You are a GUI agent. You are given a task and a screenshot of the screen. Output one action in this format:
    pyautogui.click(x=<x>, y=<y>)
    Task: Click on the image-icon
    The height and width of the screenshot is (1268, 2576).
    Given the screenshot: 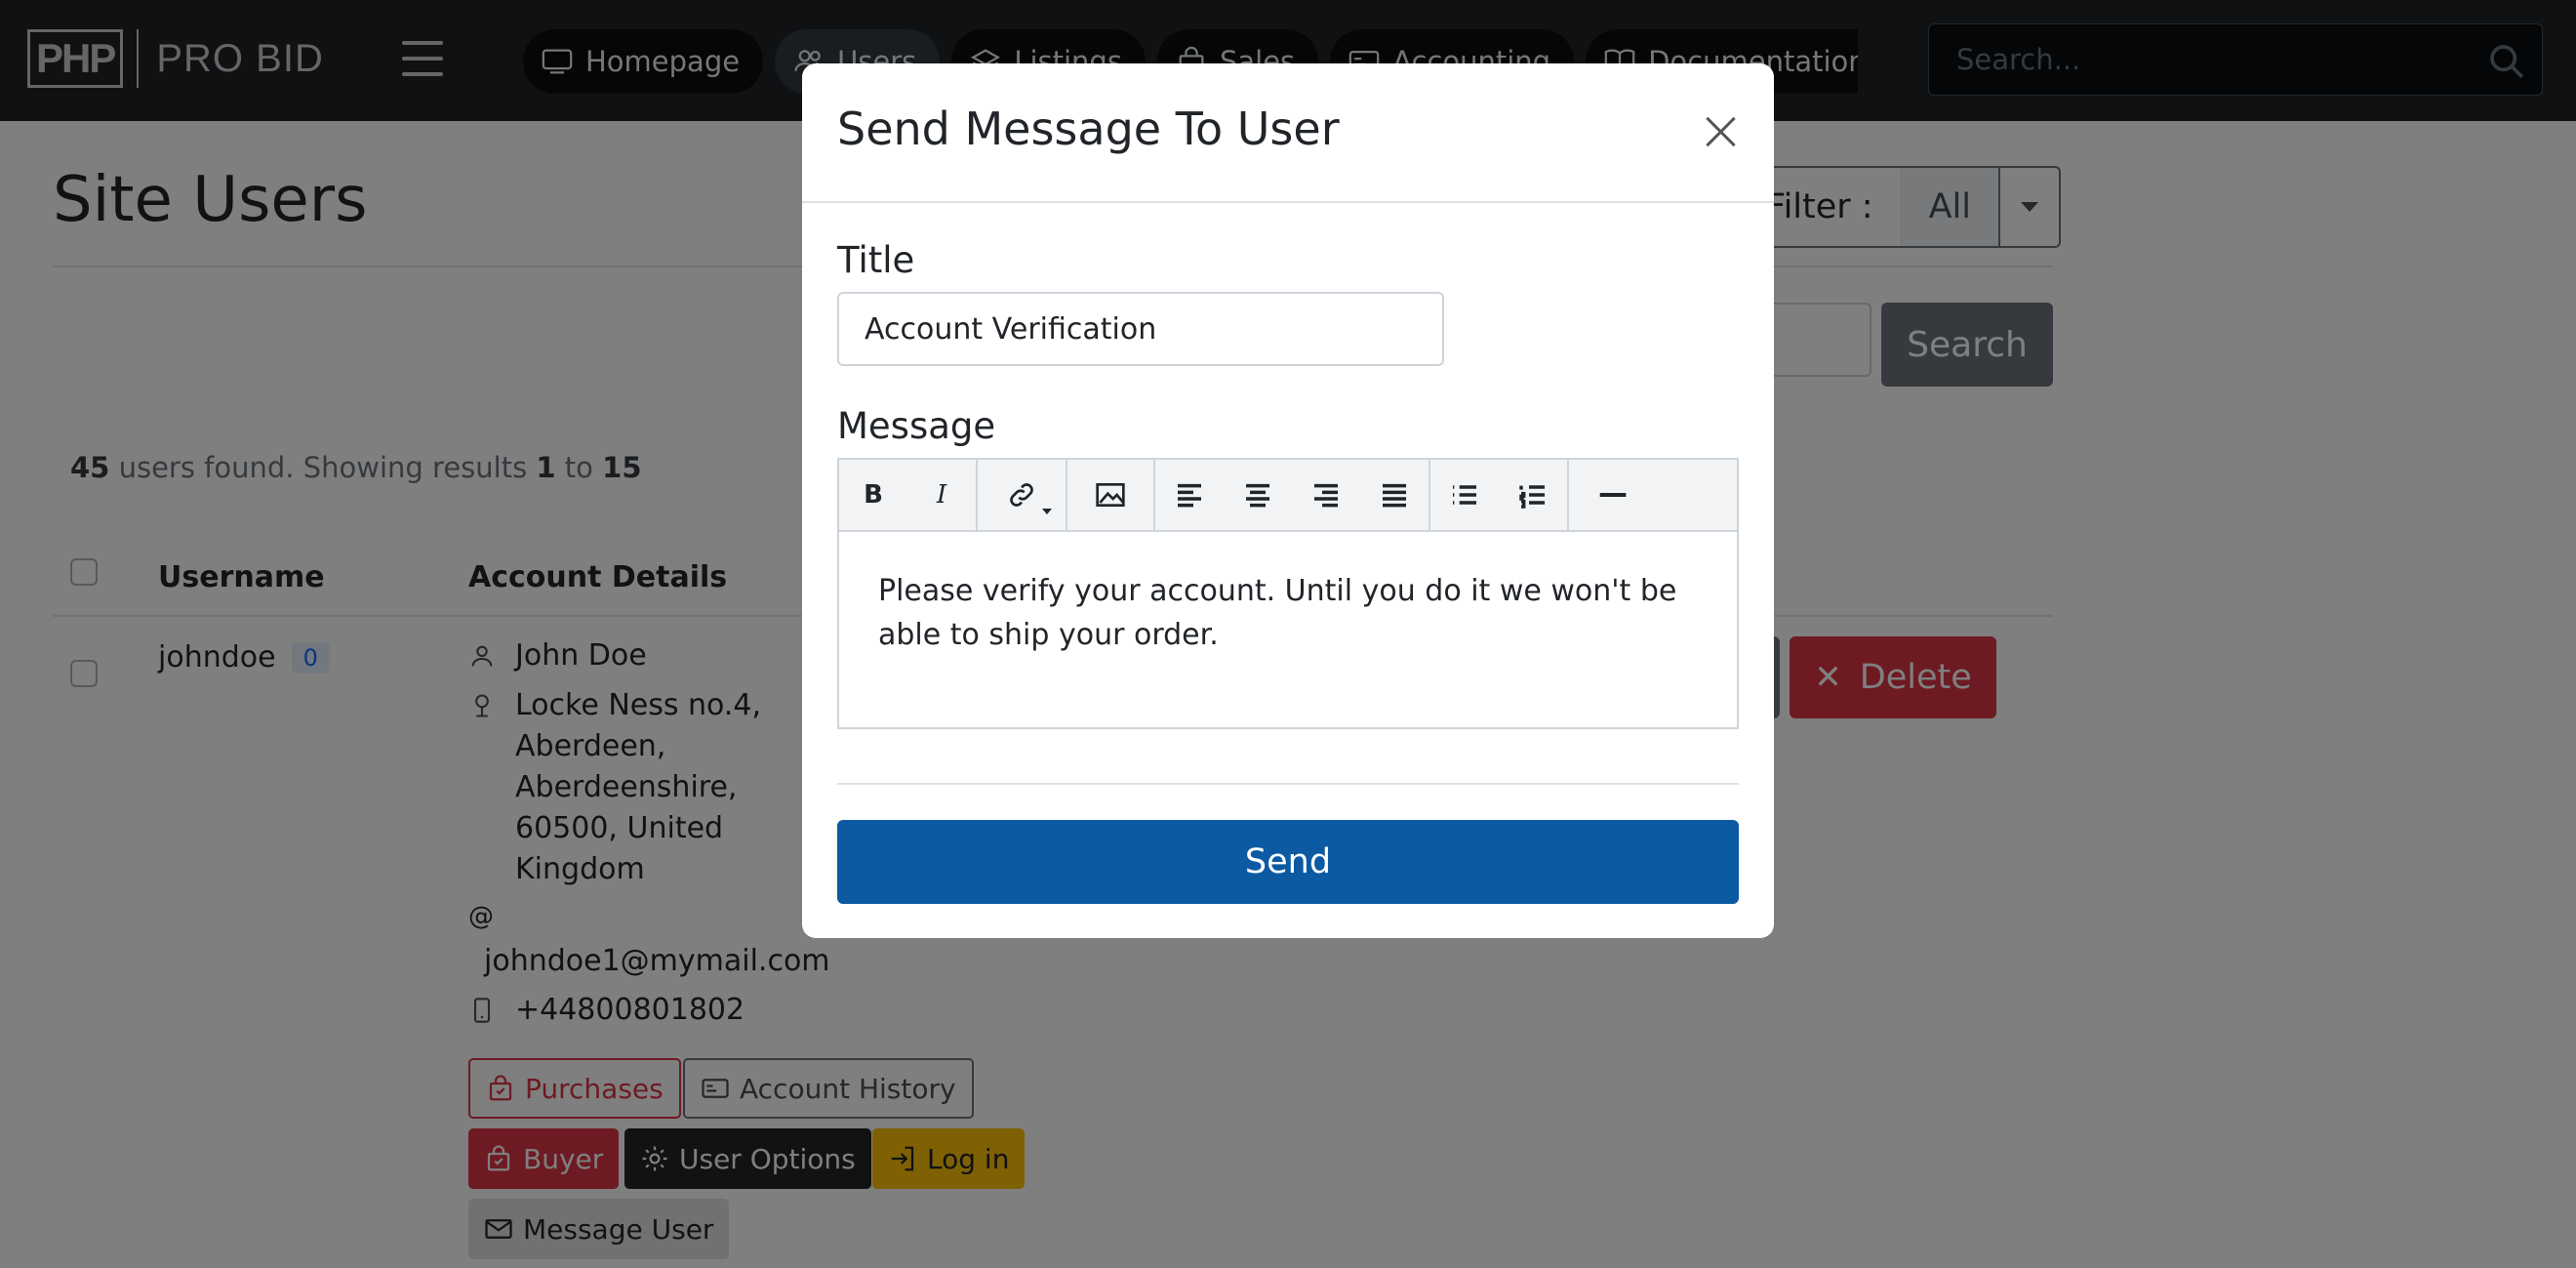 What is the action you would take?
    pyautogui.click(x=1110, y=495)
    